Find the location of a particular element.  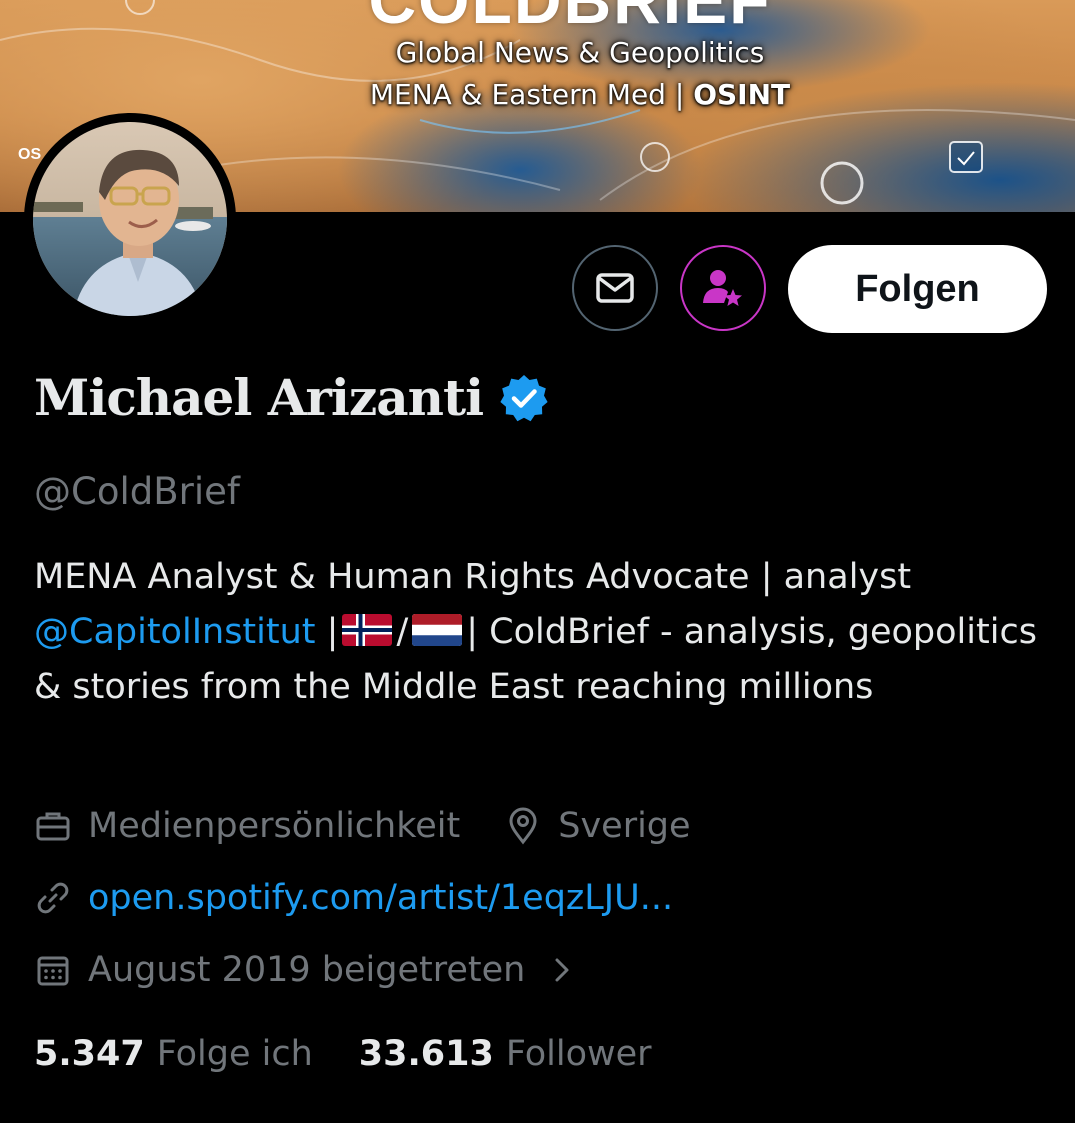

followers-stat: 33.613 Follower is located at coordinates (505, 1054).